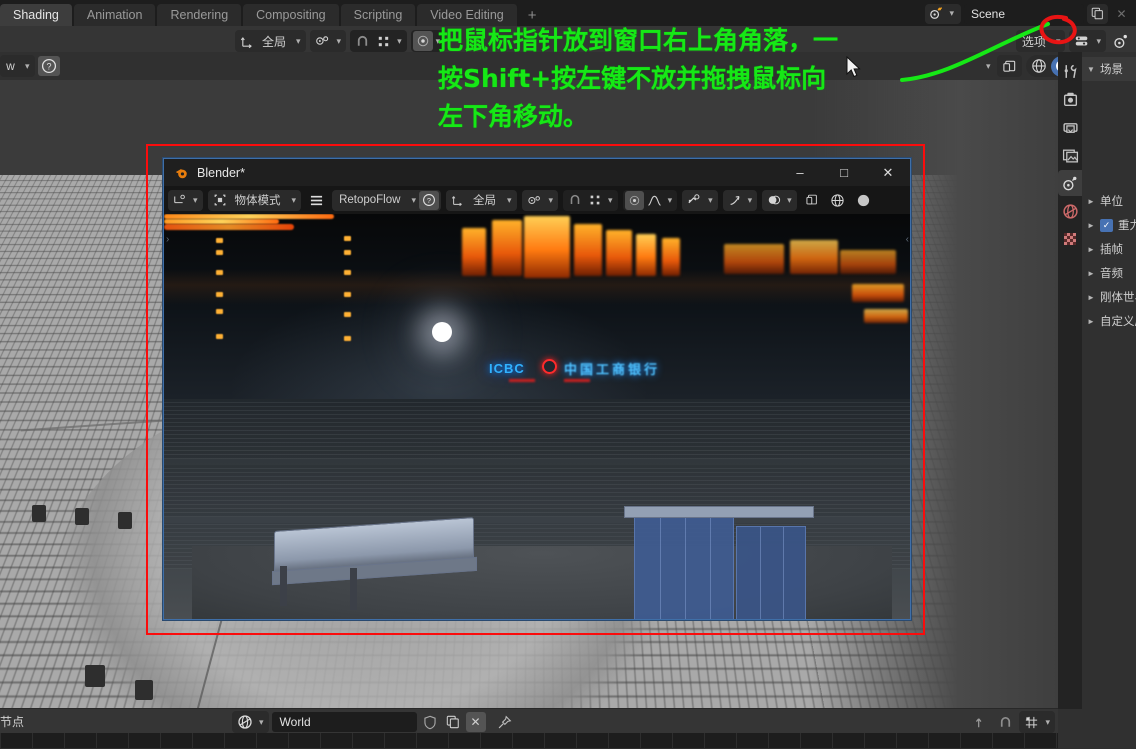 The height and width of the screenshot is (749, 1136). What do you see at coordinates (740, 200) in the screenshot?
I see `gizmo-dropdown: ▾` at bounding box center [740, 200].